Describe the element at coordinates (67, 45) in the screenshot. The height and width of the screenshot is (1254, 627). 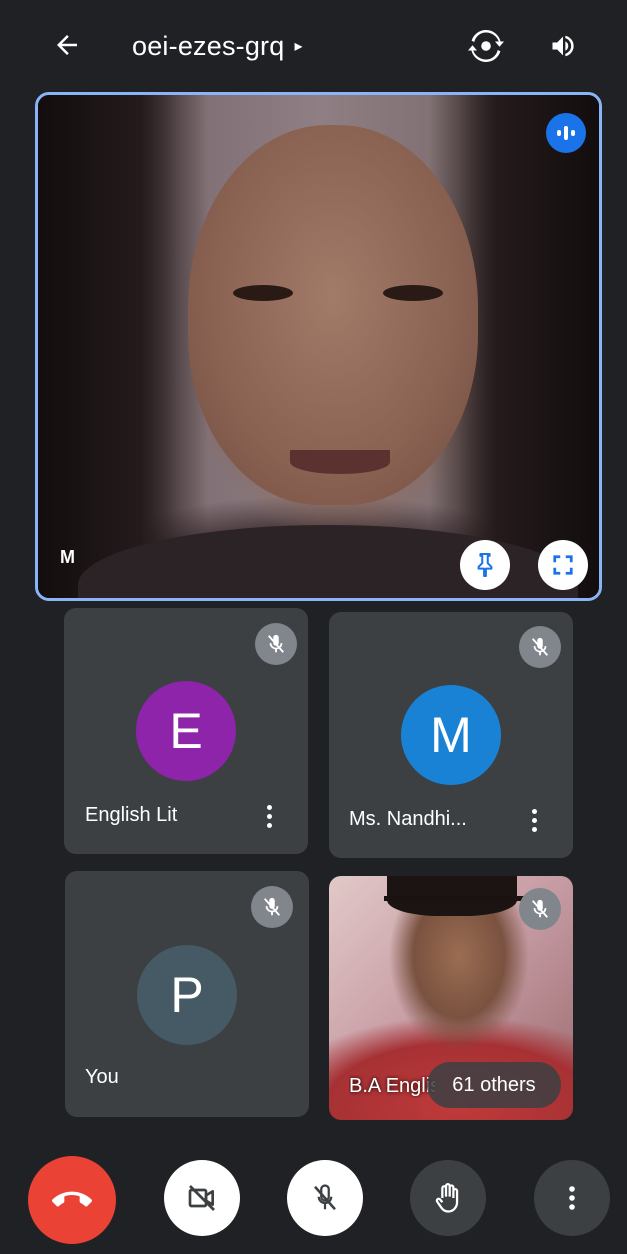
I see `back-arrow-icon` at that location.